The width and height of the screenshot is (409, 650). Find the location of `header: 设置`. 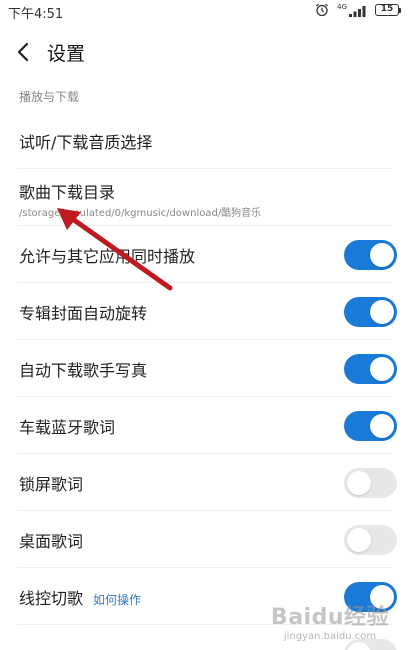

header: 设置 is located at coordinates (204, 52).